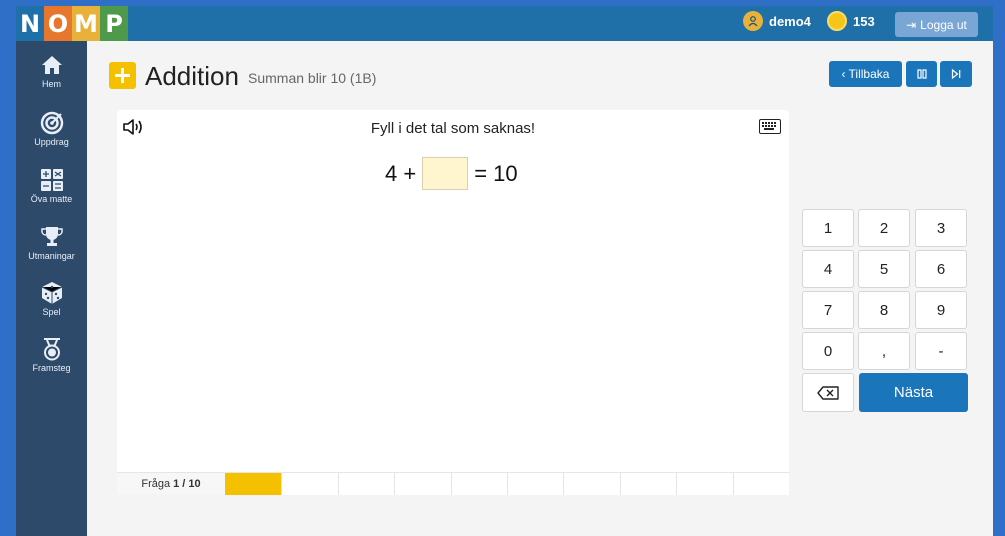 The image size is (1005, 536). I want to click on key-minus: -, so click(941, 351).